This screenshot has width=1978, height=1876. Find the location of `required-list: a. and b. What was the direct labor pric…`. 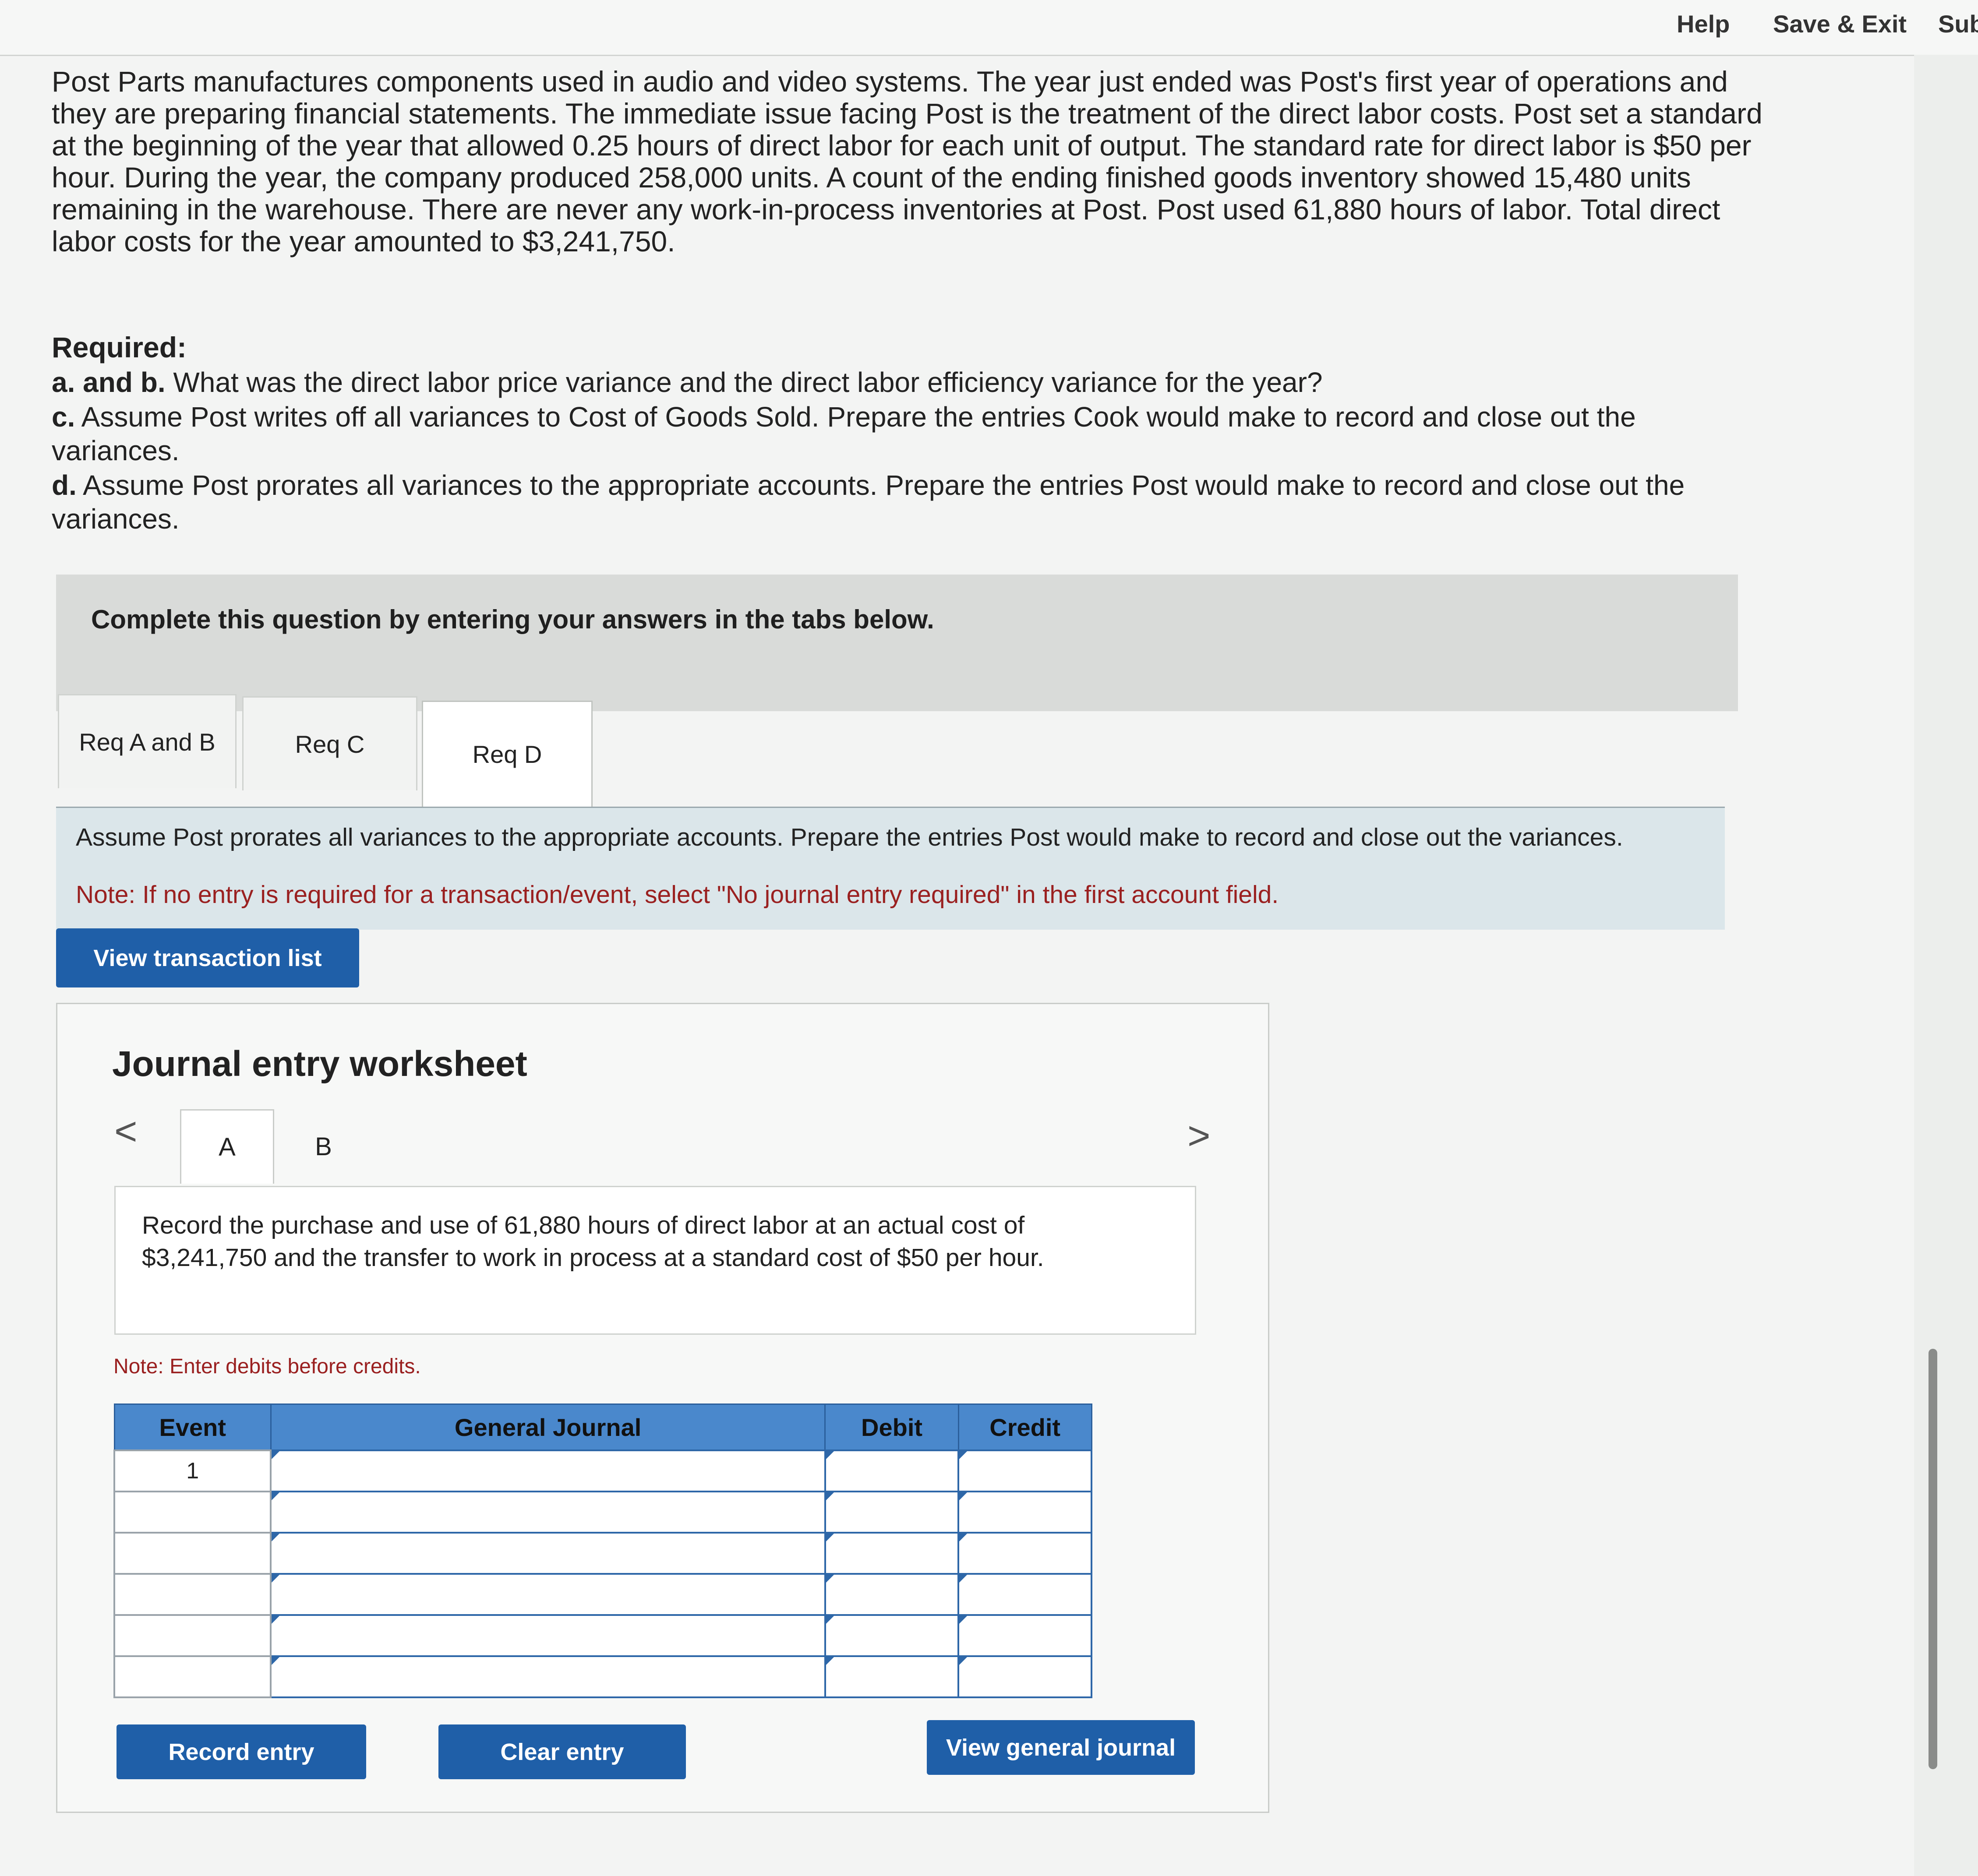

required-list: a. and b. What was the direct labor pric… is located at coordinates (906, 451).